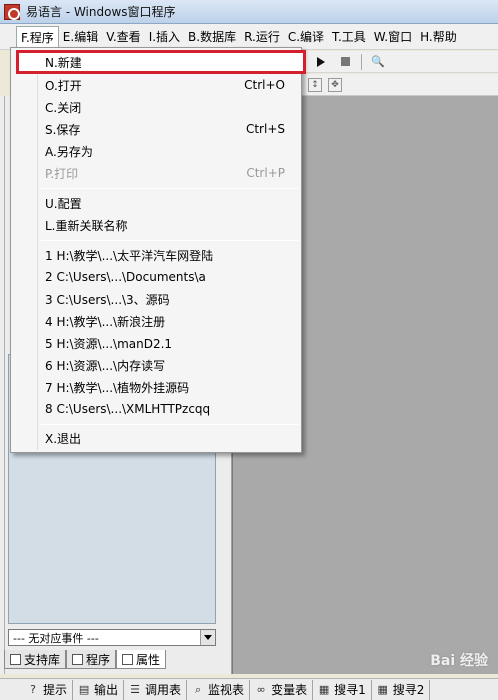 This screenshot has height=700, width=498. I want to click on stop-button, so click(345, 62).